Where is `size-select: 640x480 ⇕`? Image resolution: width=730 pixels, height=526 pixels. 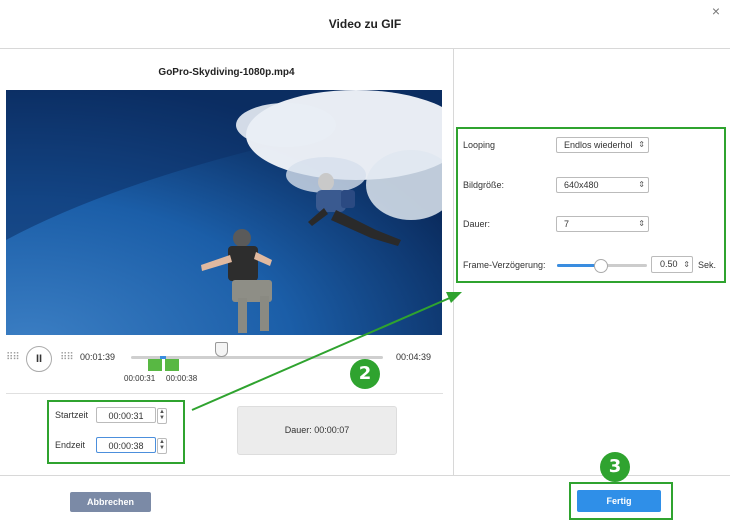 size-select: 640x480 ⇕ is located at coordinates (602, 185).